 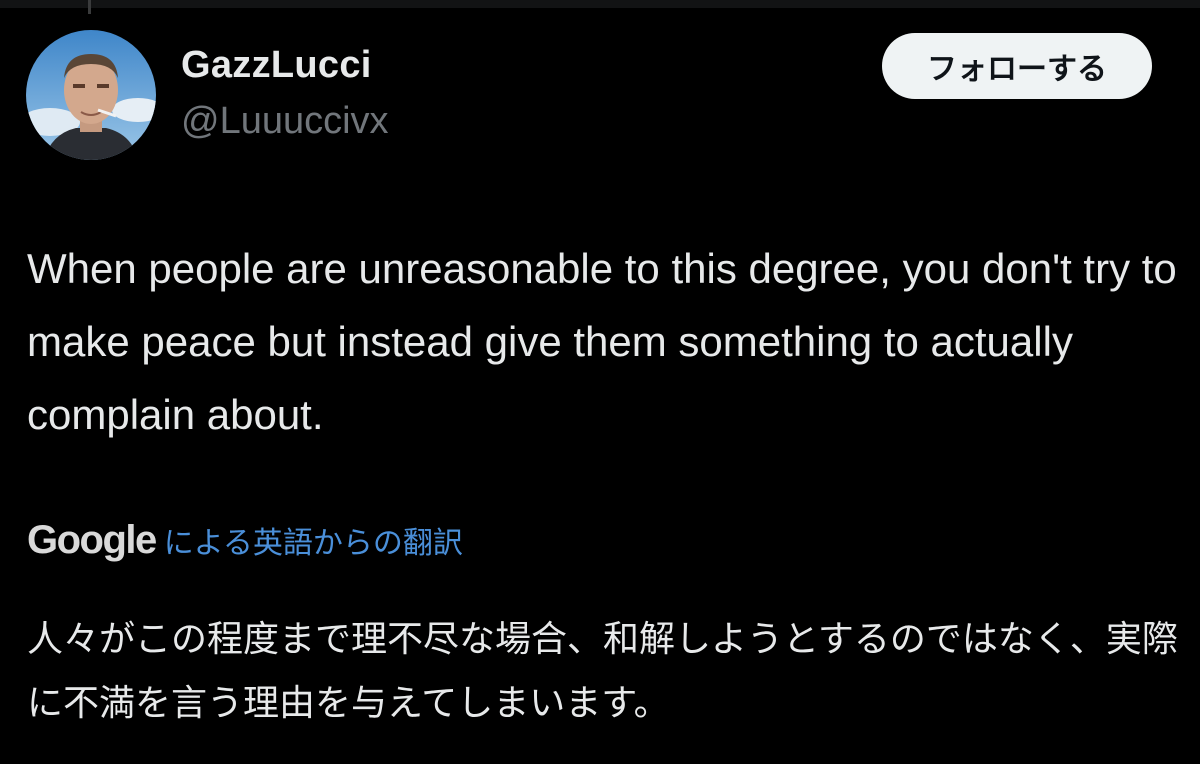 I want to click on google-logo: Google, so click(x=92, y=540).